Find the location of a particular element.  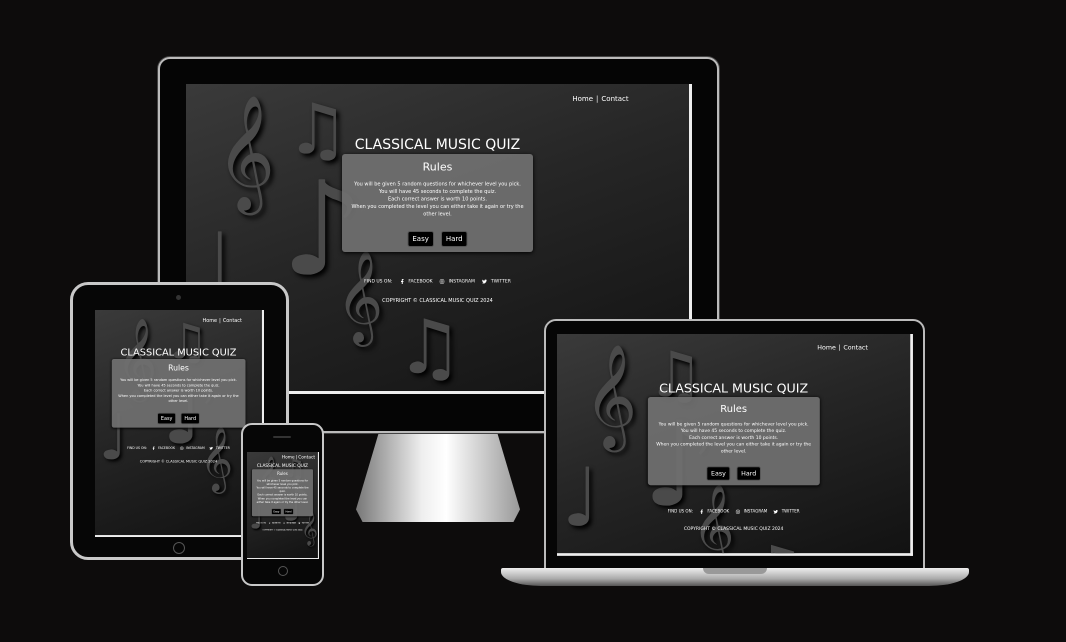

phone-home-button is located at coordinates (283, 571).